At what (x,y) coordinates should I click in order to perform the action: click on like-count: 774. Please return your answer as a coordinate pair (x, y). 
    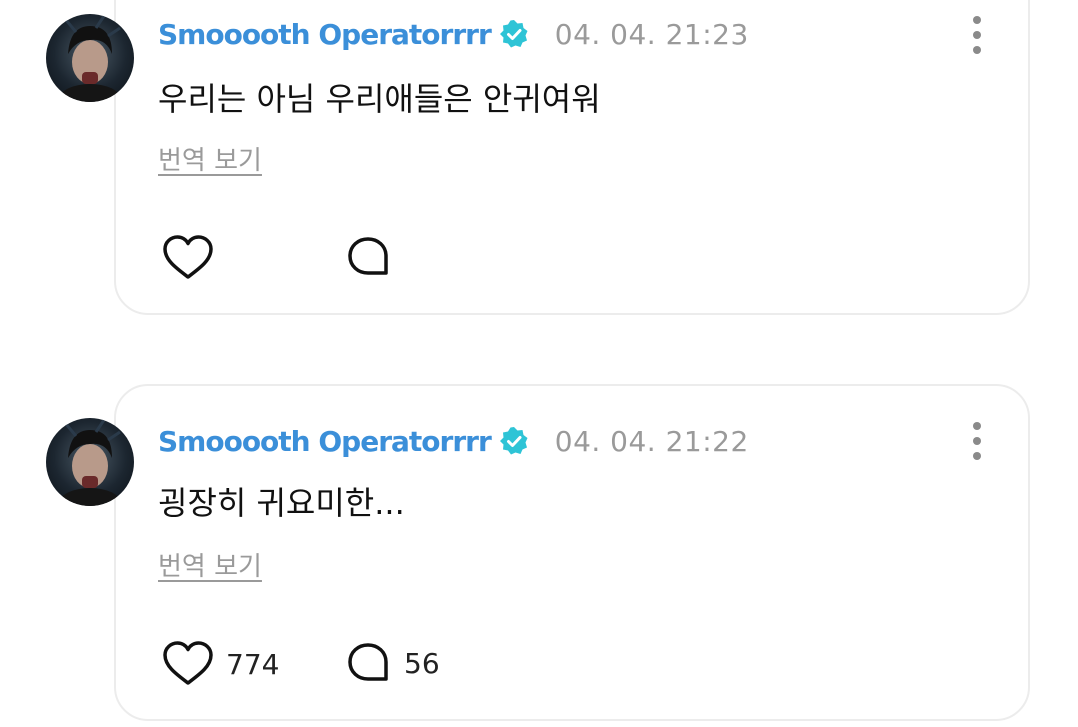
    Looking at the image, I should click on (253, 664).